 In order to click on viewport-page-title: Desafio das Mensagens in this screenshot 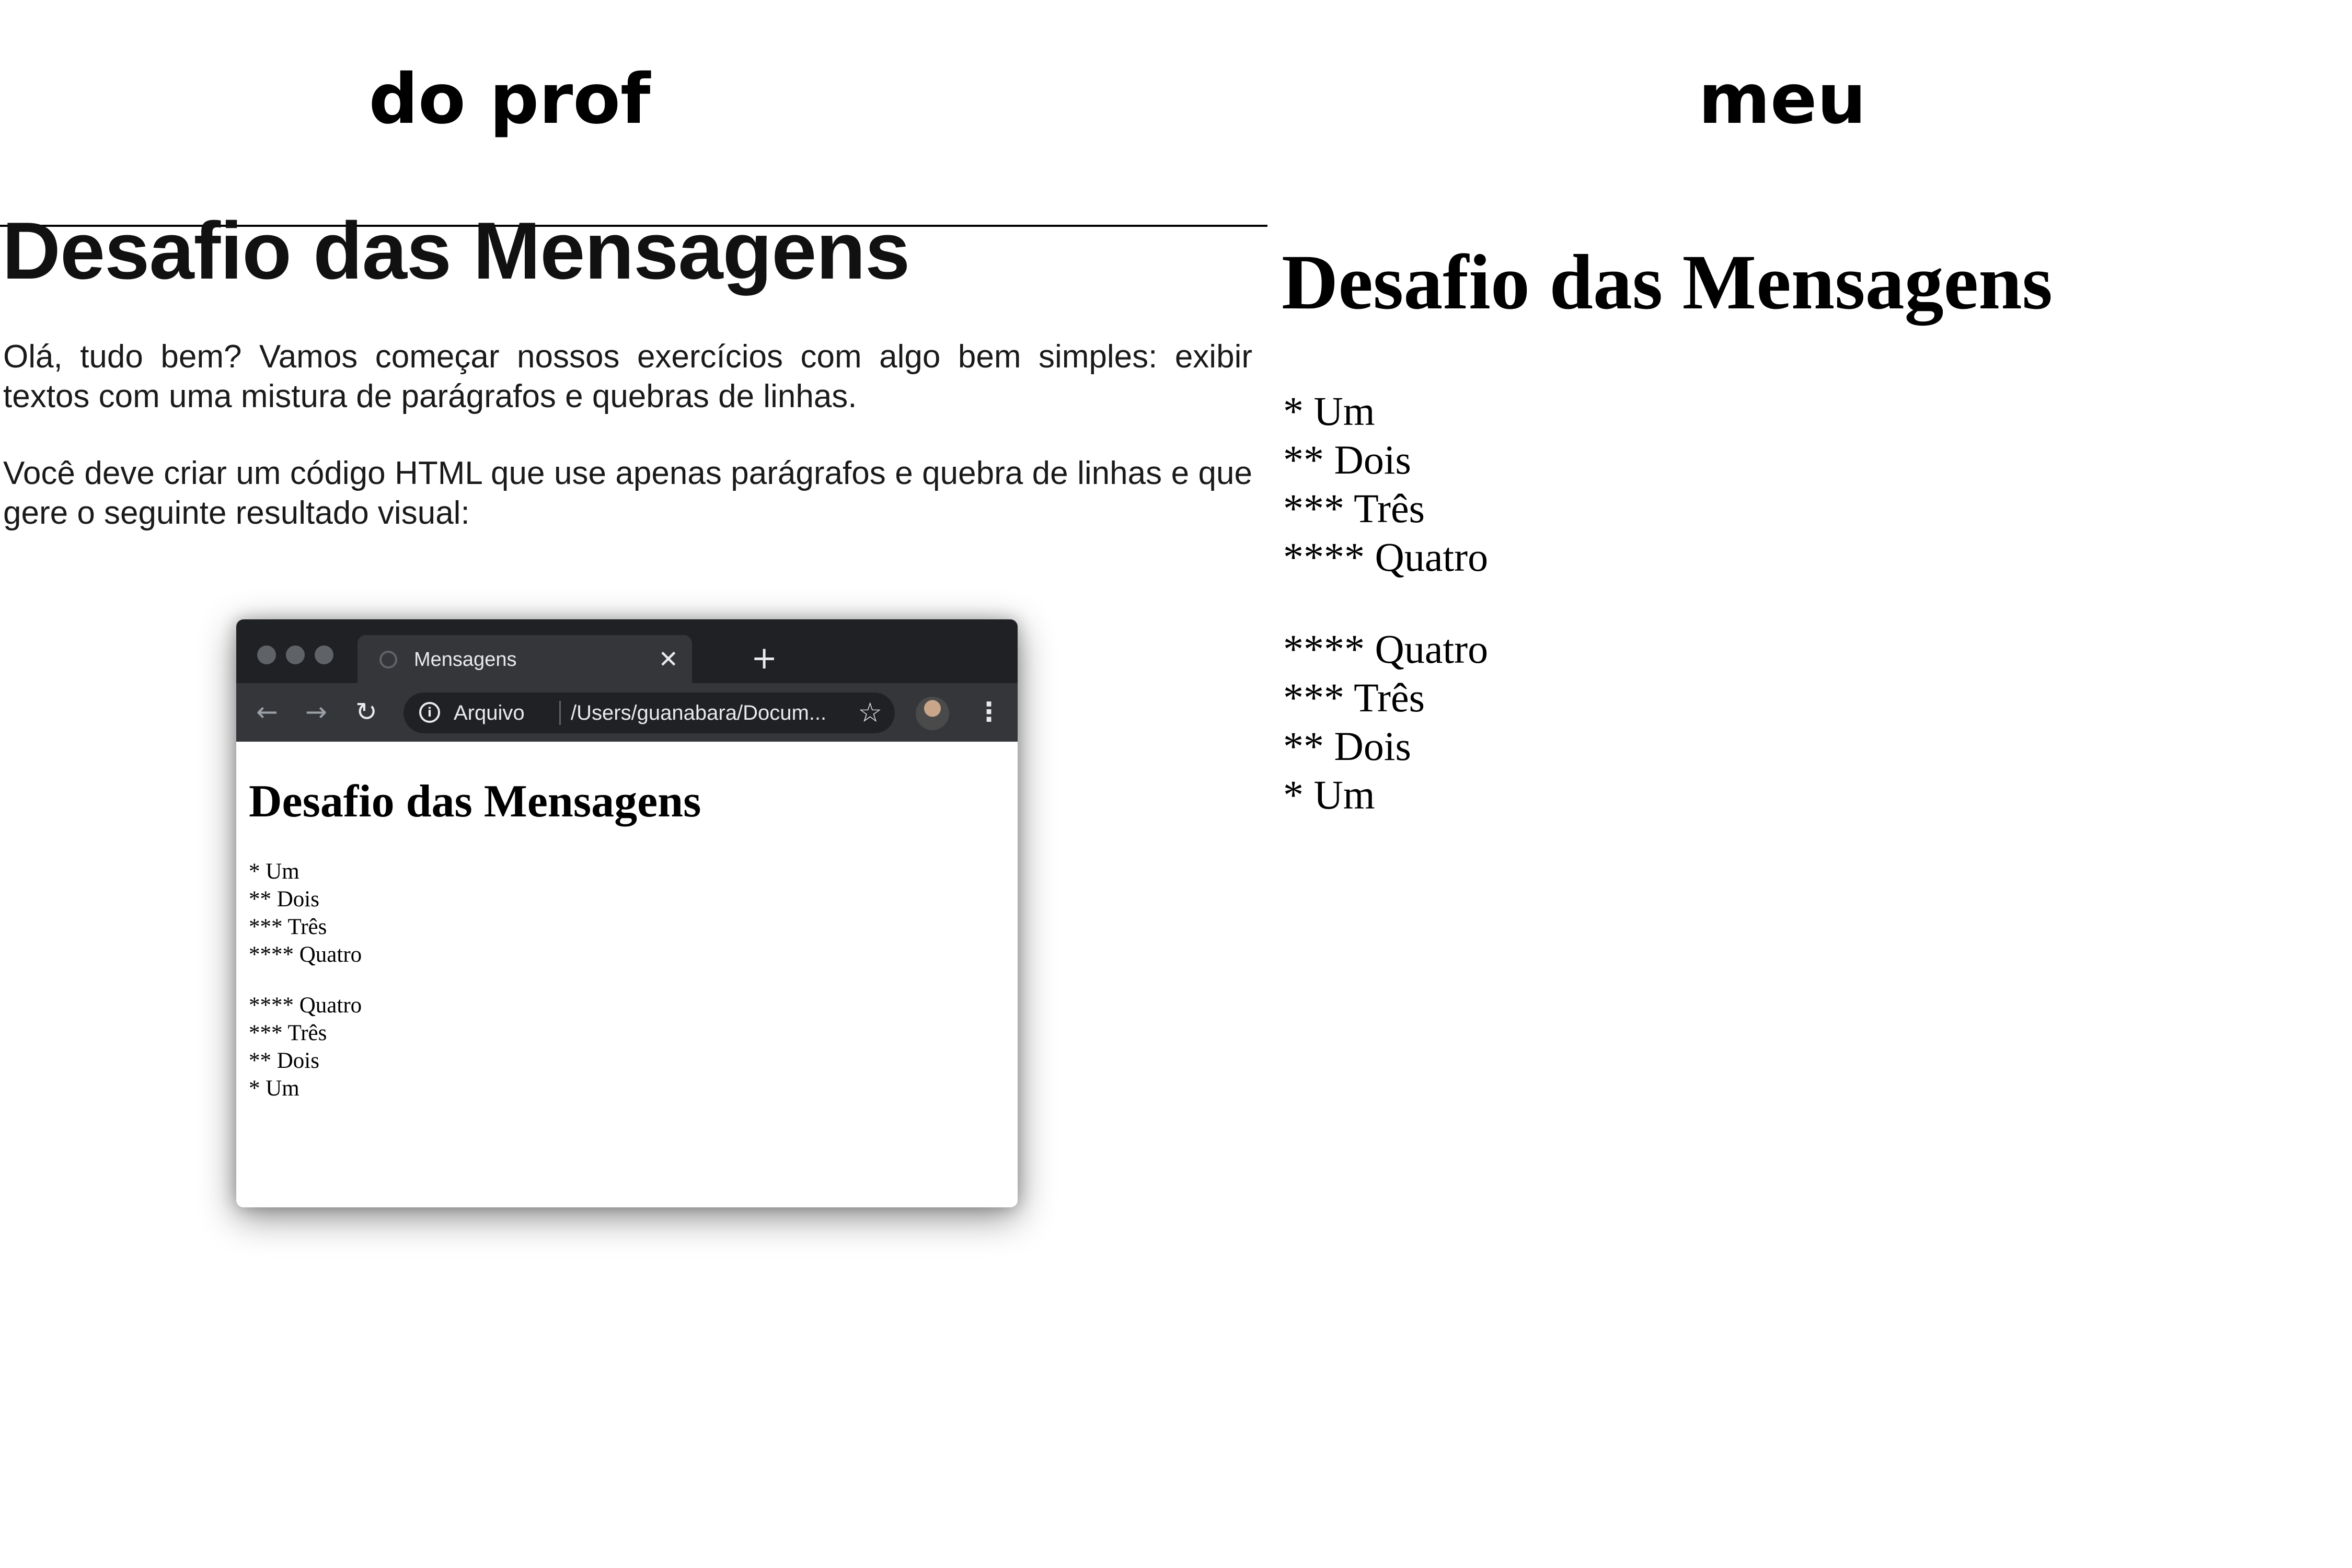, I will do `click(475, 801)`.